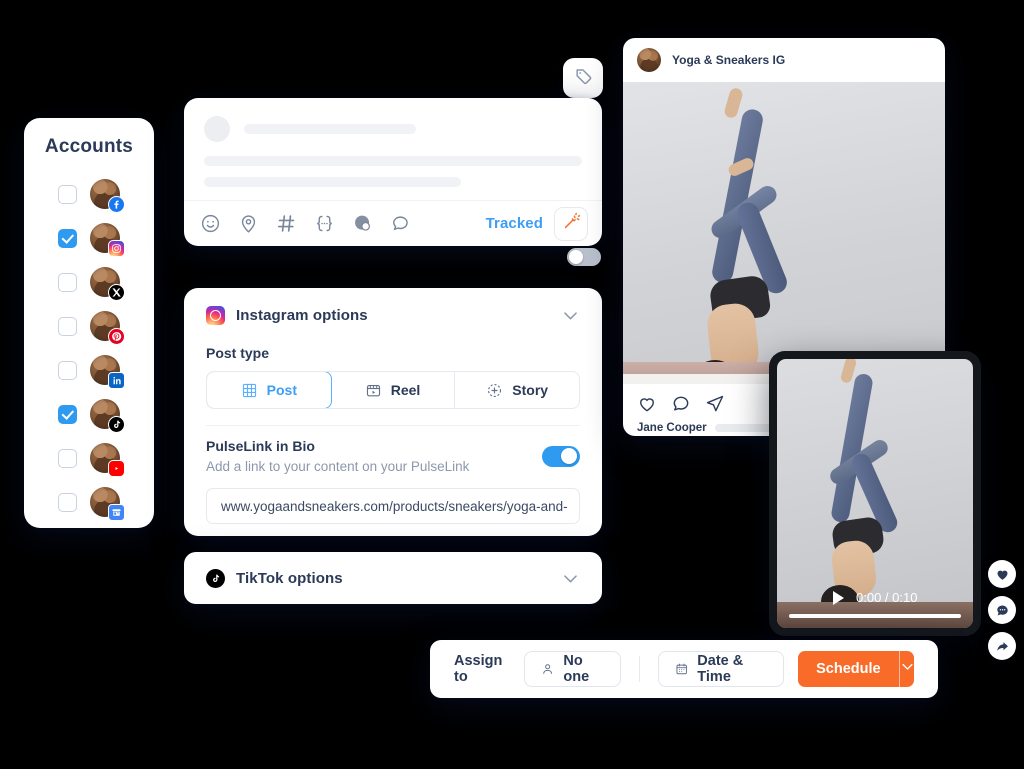 The width and height of the screenshot is (1024, 769). What do you see at coordinates (89, 146) in the screenshot?
I see `accounts-title: Accounts` at bounding box center [89, 146].